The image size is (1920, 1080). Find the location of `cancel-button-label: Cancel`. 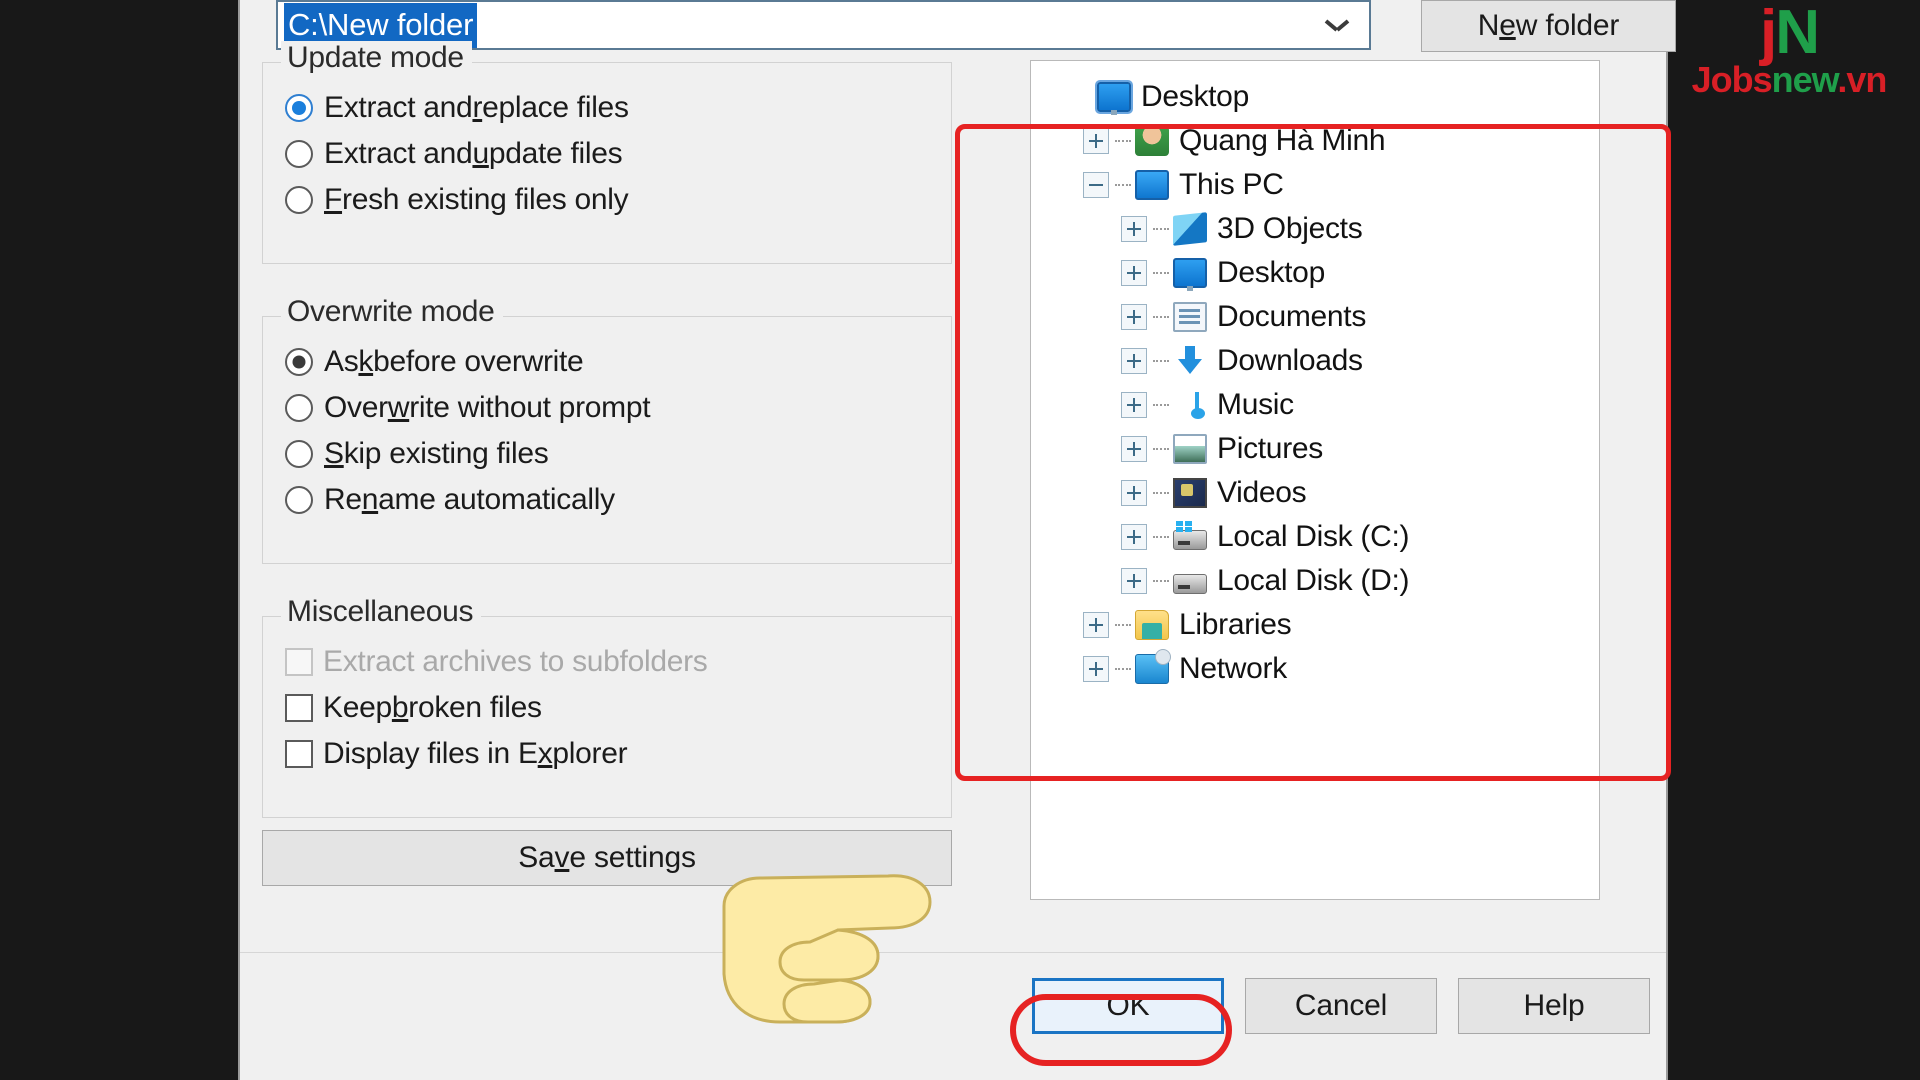

cancel-button-label: Cancel is located at coordinates (1341, 1005).